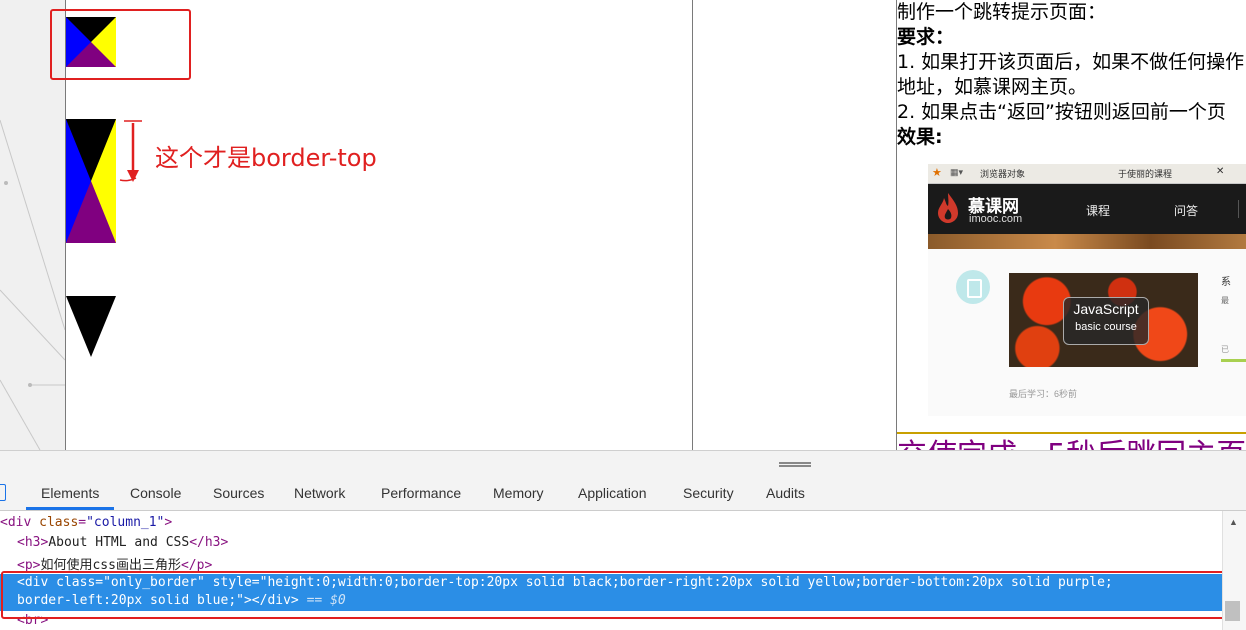 Image resolution: width=1246 pixels, height=630 pixels. Describe the element at coordinates (1145, 174) in the screenshot. I see `browser-tab-b: 于使丽的课程` at that location.